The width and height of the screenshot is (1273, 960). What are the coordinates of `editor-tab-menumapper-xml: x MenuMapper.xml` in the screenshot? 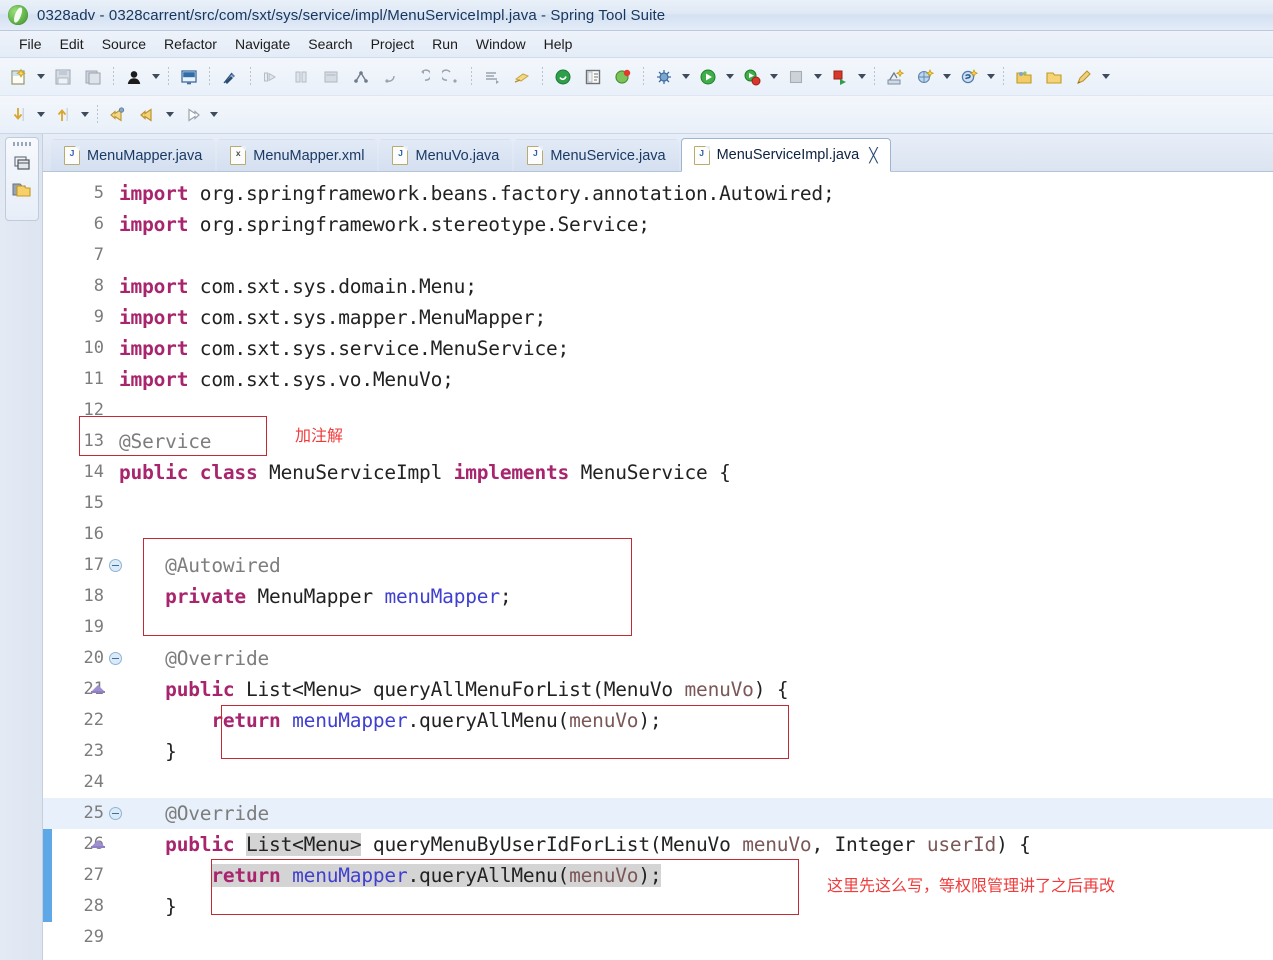 It's located at (297, 155).